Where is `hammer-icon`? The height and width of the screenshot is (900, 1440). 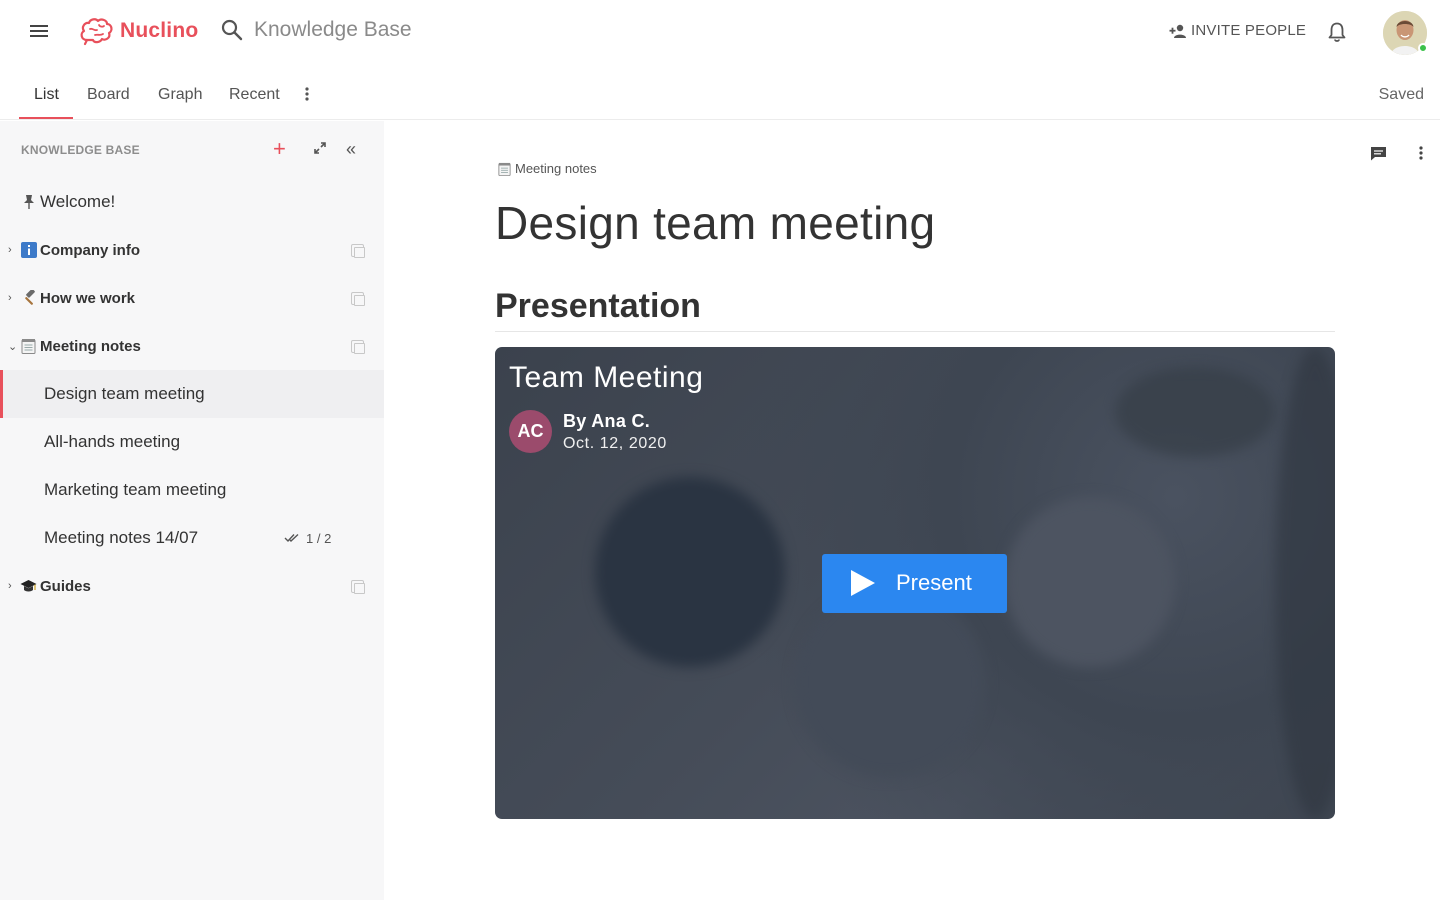
hammer-icon is located at coordinates (28, 298).